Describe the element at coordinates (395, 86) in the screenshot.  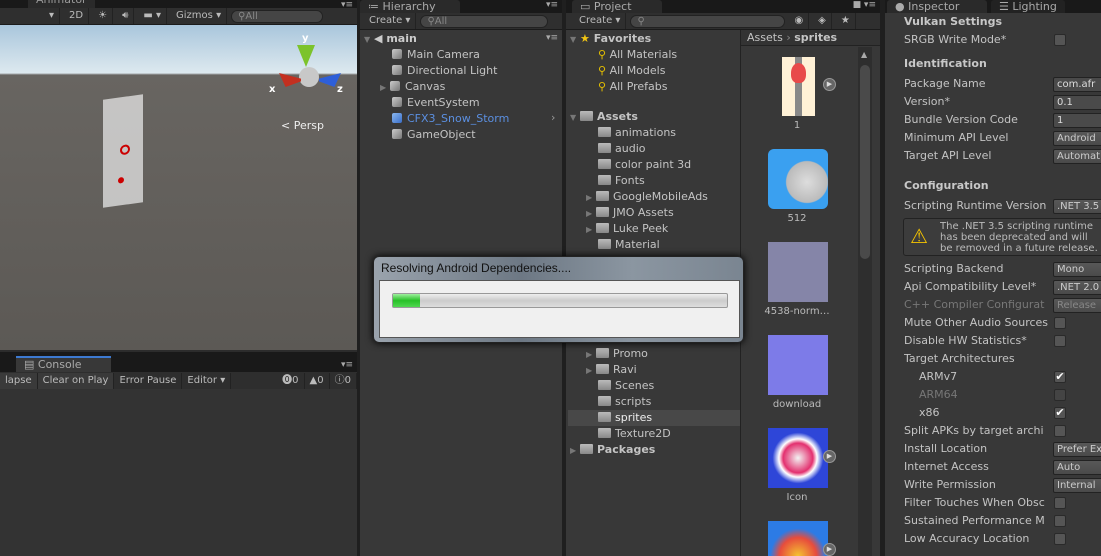
I see `gameobject-icon` at that location.